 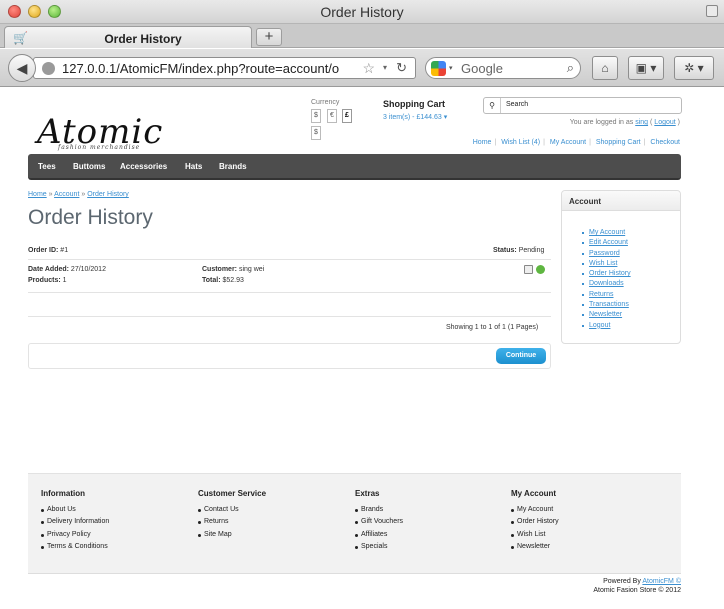 I want to click on menu-item-hats: Hats, so click(x=193, y=166).